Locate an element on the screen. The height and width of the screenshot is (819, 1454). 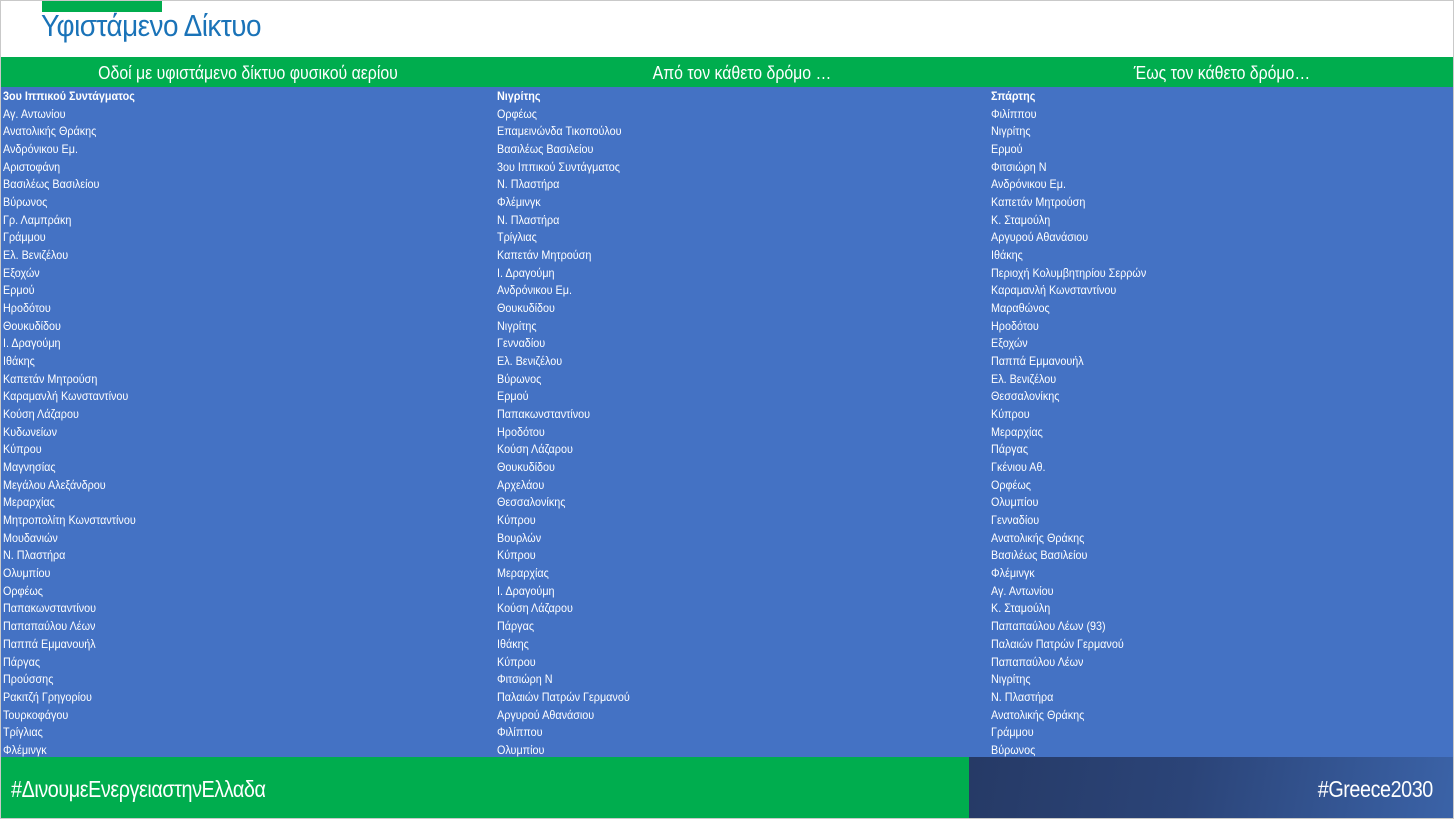
table-cell: Γενναδίου is located at coordinates (521, 343).